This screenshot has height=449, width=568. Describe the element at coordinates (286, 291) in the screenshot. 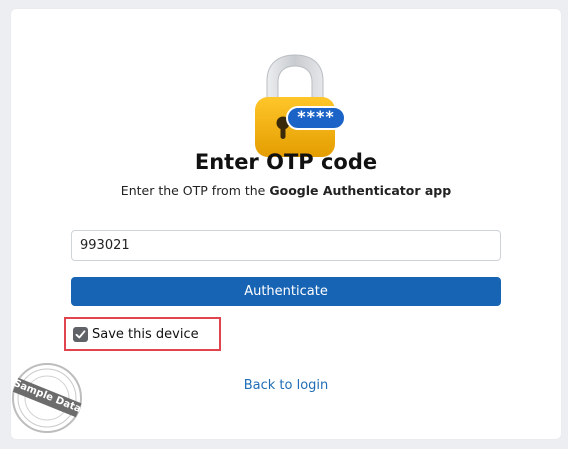

I see `authenticate-button: Authenticate` at that location.